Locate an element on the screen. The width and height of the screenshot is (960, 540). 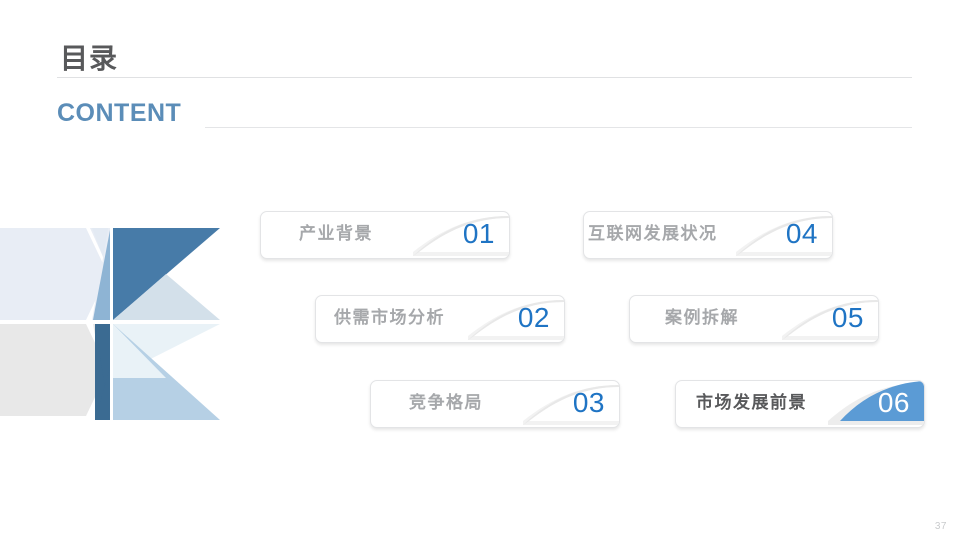
content-item-label: 互联网发展状况 is located at coordinates (653, 233).